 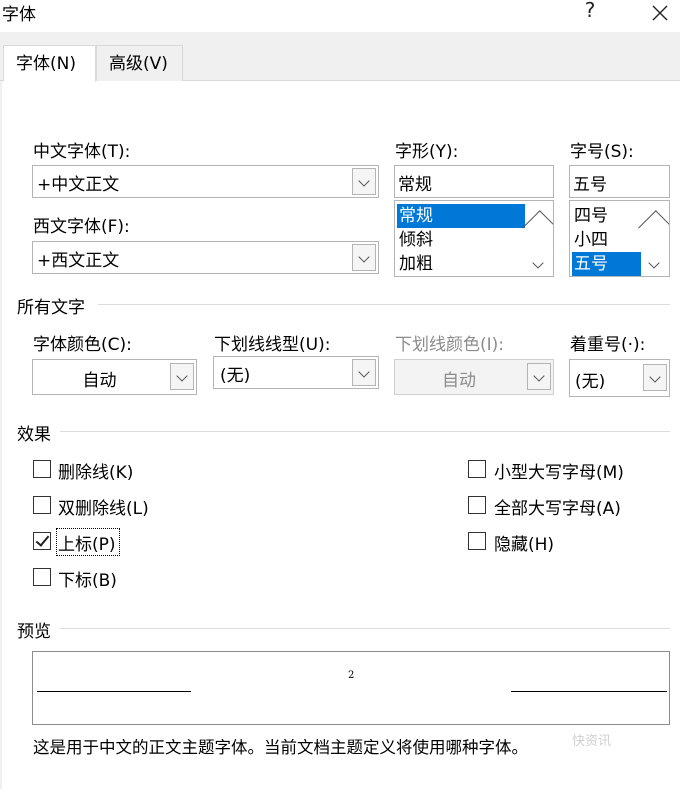 What do you see at coordinates (474, 181) in the screenshot?
I see `font-style-input: 常规` at bounding box center [474, 181].